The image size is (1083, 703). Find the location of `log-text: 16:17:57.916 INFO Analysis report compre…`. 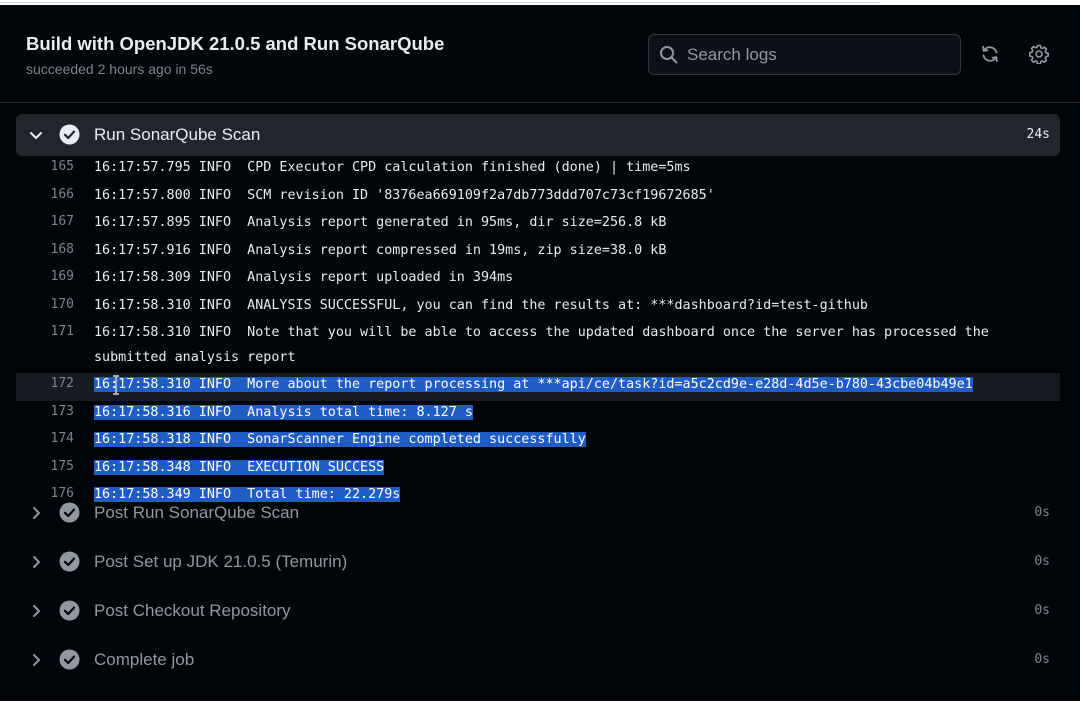

log-text: 16:17:57.916 INFO Analysis report compre… is located at coordinates (544, 250).